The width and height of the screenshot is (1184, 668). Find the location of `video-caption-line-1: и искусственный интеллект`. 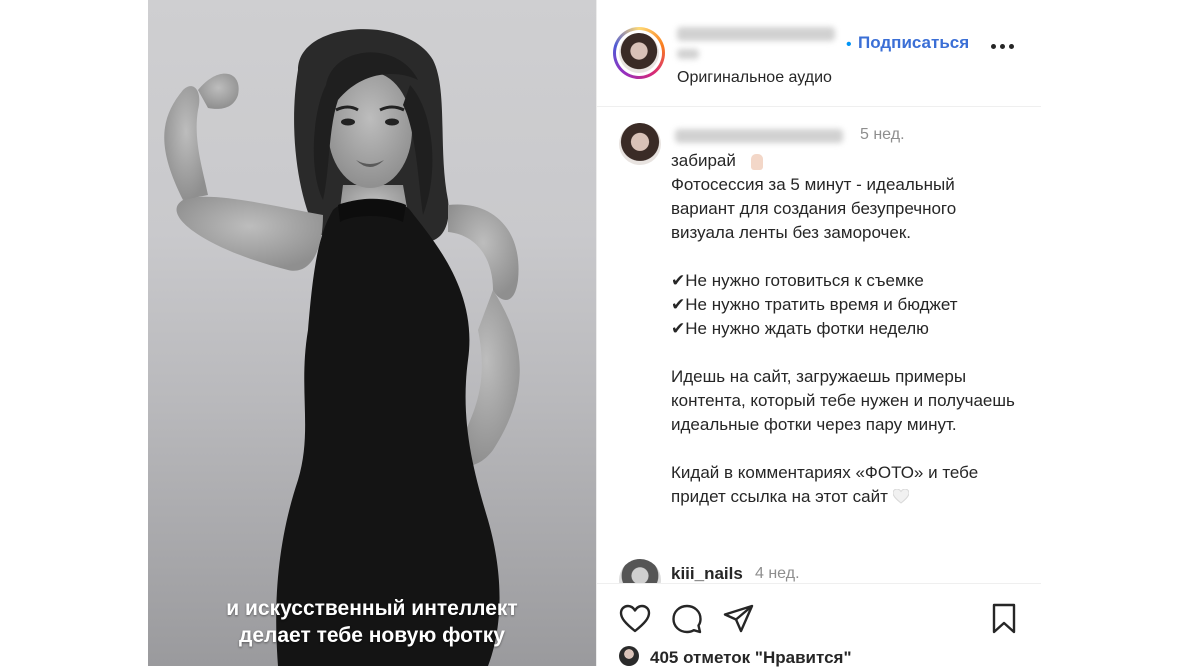

video-caption-line-1: и искусственный интеллект is located at coordinates (372, 608).